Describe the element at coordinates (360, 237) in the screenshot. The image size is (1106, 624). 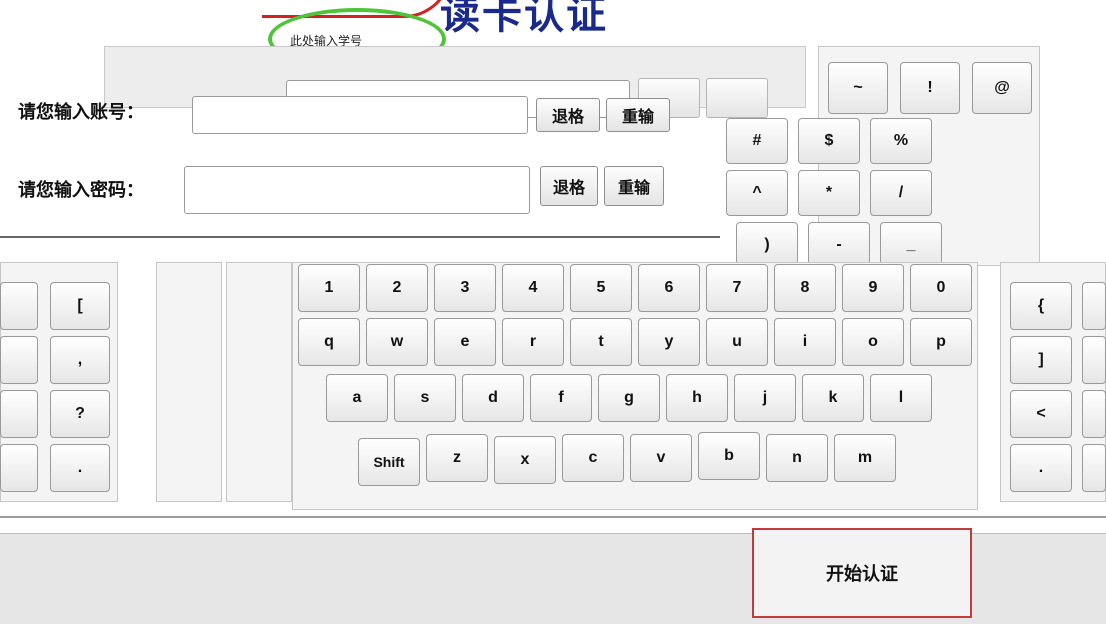
I see `divider-line` at that location.